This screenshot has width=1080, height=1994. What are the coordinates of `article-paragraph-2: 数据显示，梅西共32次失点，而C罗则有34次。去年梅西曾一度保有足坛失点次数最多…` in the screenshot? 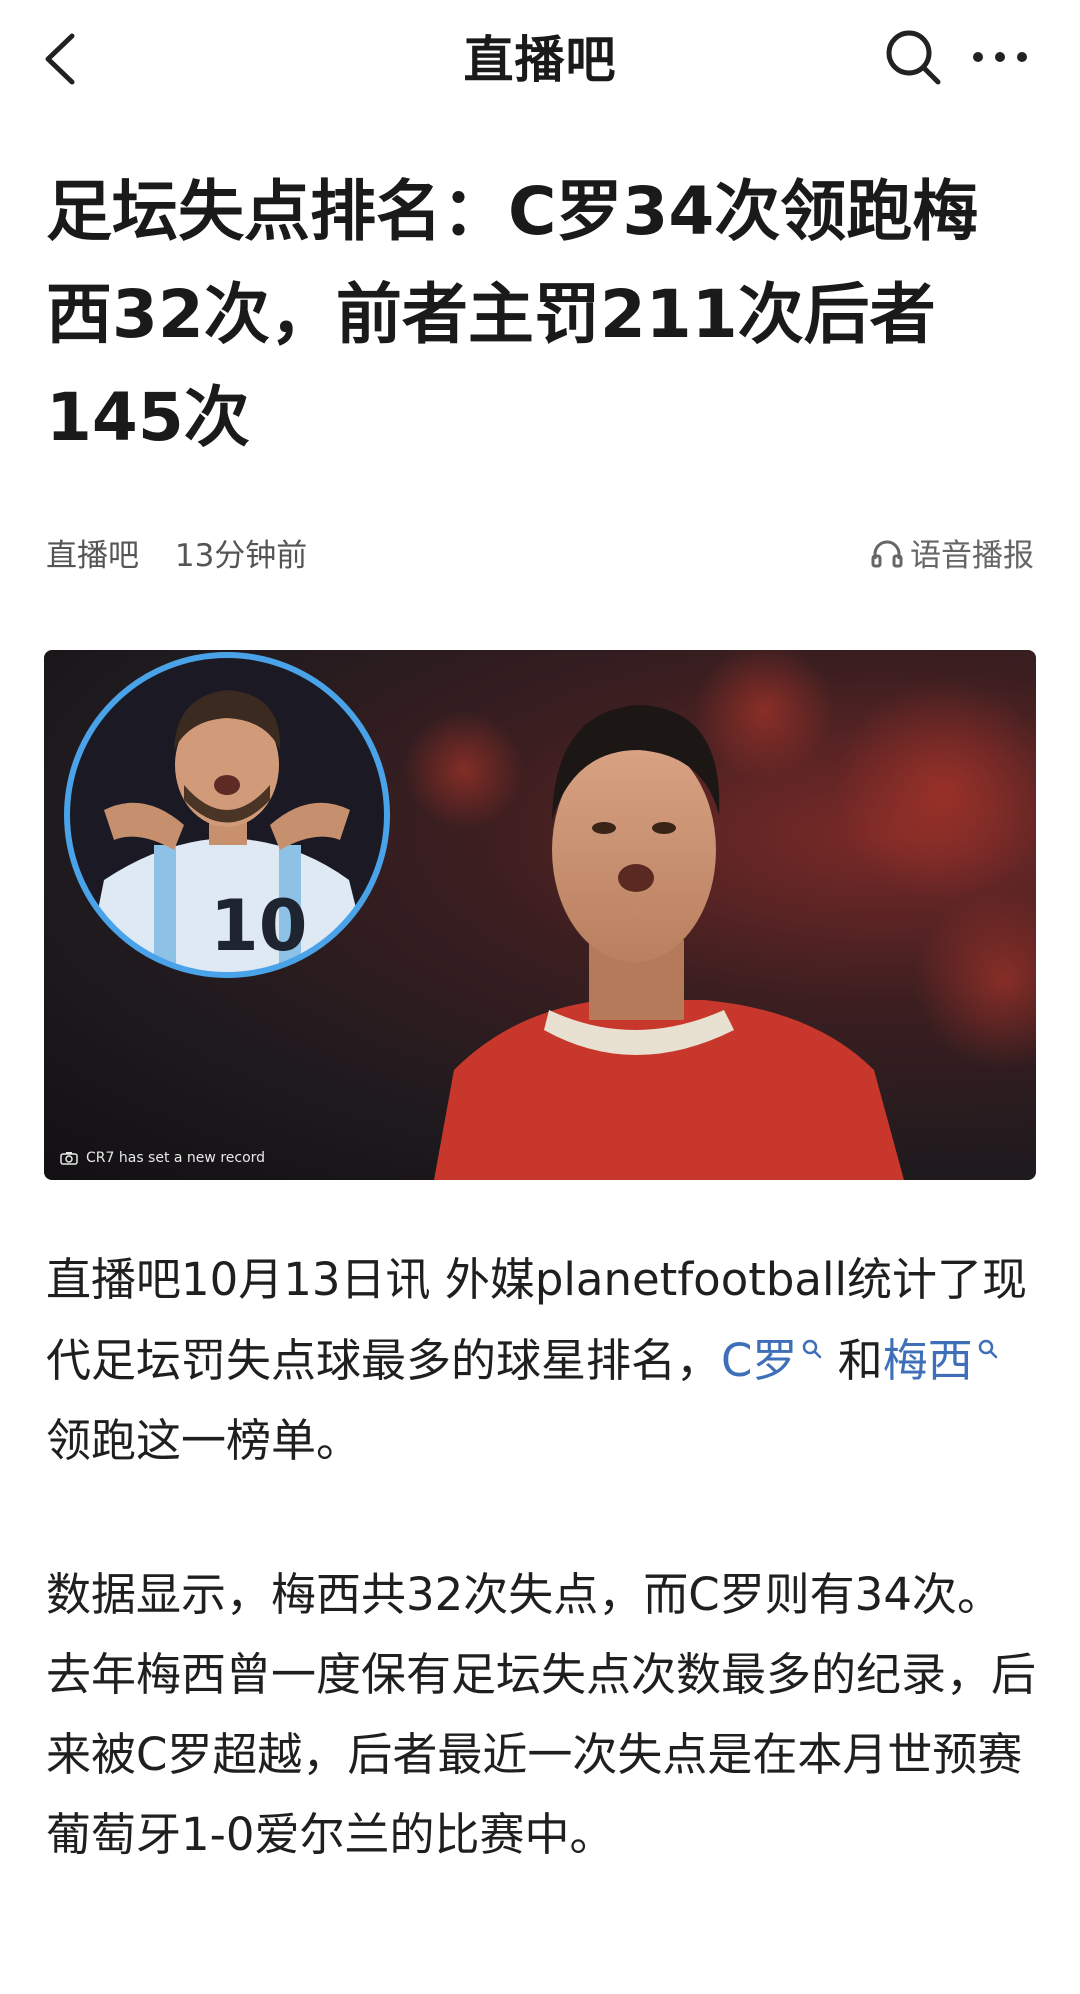 It's located at (541, 1714).